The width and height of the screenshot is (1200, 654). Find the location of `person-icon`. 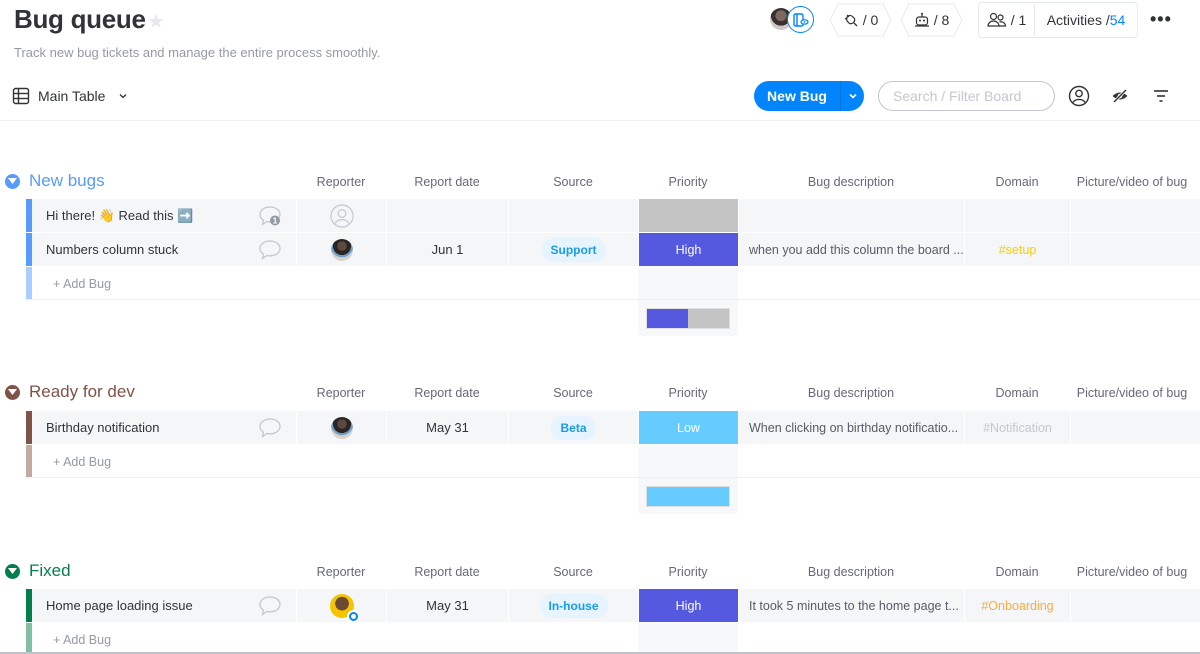

person-icon is located at coordinates (1079, 96).